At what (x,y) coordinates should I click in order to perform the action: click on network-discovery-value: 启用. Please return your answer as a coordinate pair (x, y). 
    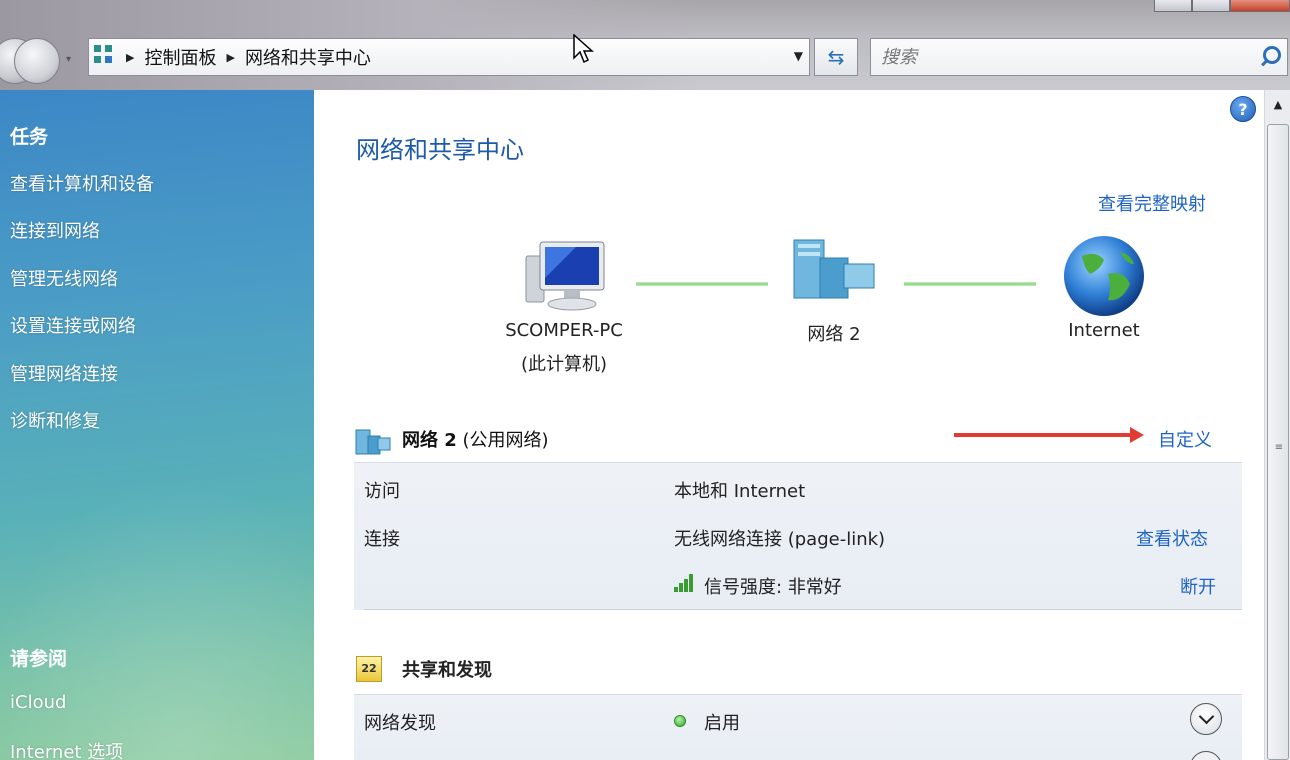
    Looking at the image, I should click on (722, 723).